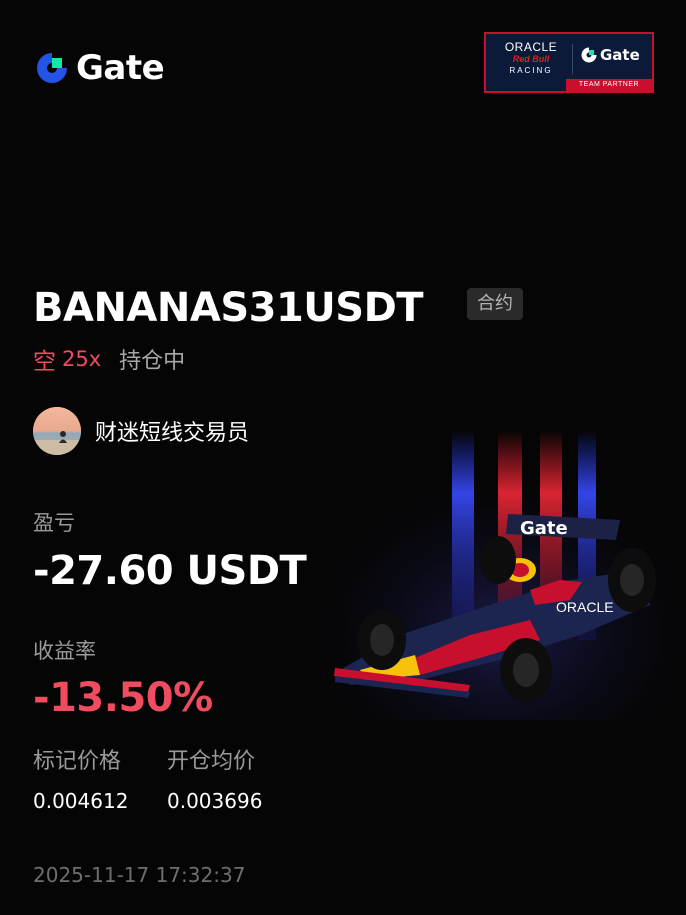 The width and height of the screenshot is (686, 915). I want to click on red-bull-text: Red Bull, so click(531, 59).